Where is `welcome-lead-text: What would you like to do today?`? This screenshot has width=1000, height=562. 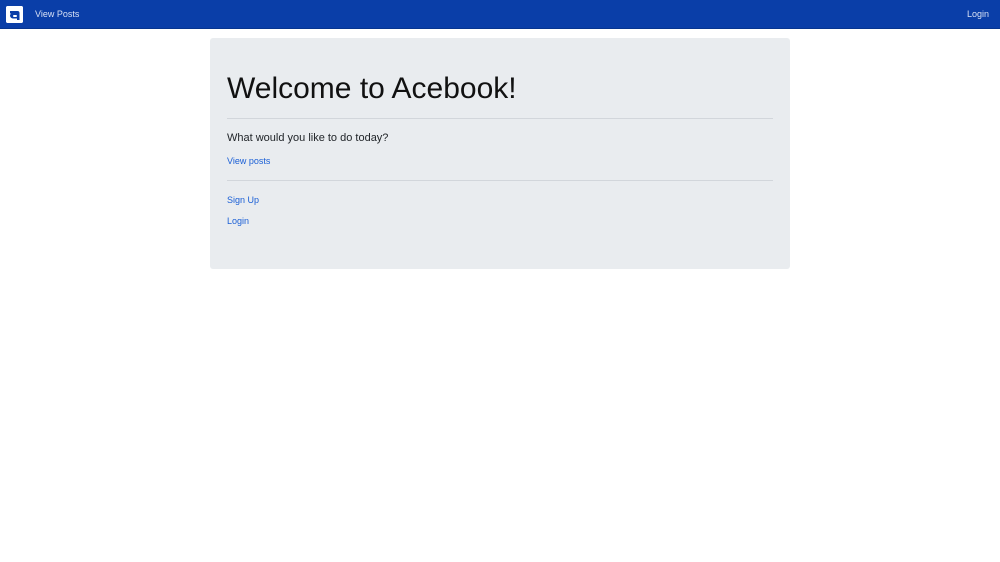
welcome-lead-text: What would you like to do today? is located at coordinates (308, 138).